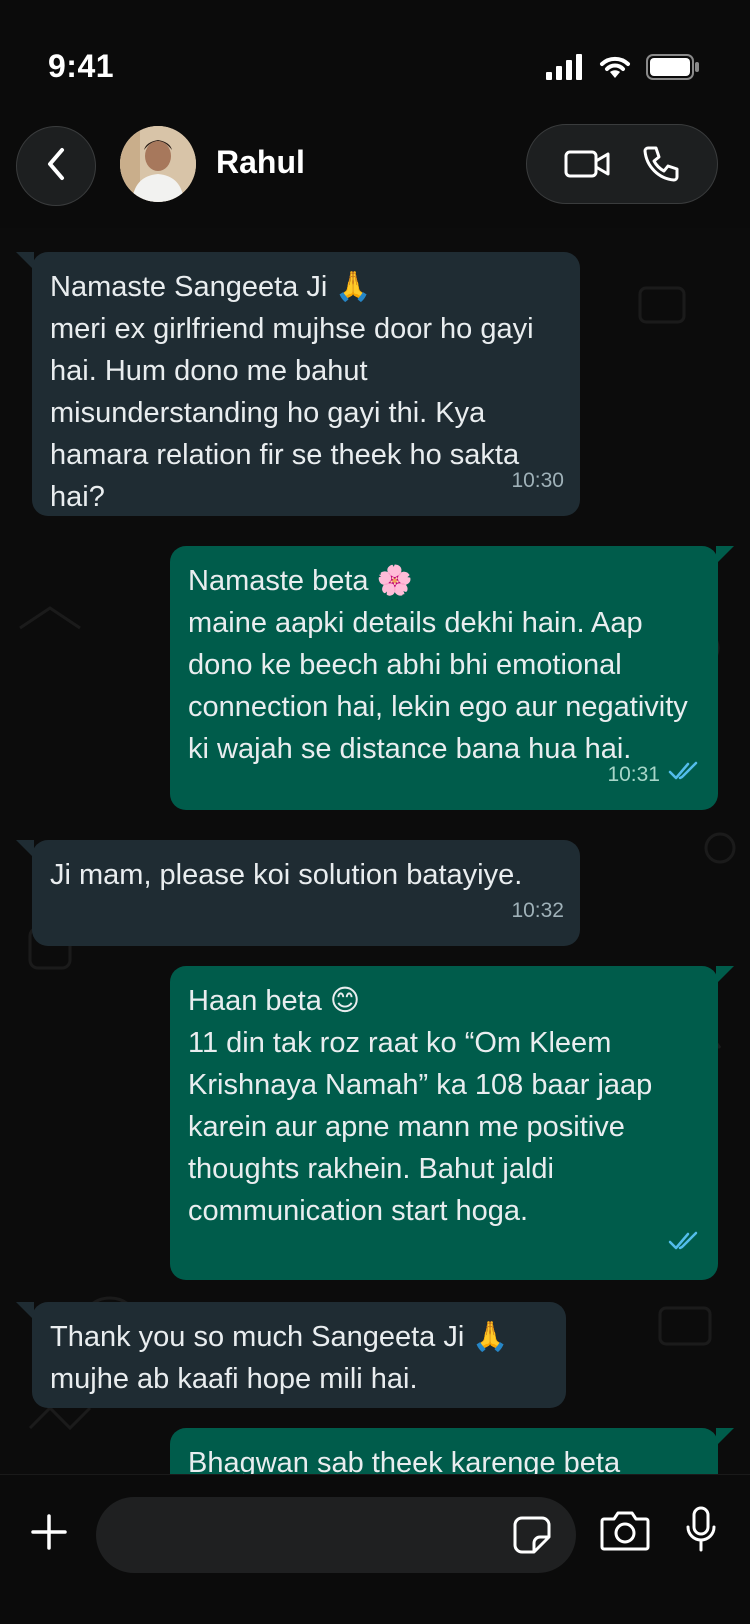 The width and height of the screenshot is (750, 1624). I want to click on phone-icon, so click(660, 164).